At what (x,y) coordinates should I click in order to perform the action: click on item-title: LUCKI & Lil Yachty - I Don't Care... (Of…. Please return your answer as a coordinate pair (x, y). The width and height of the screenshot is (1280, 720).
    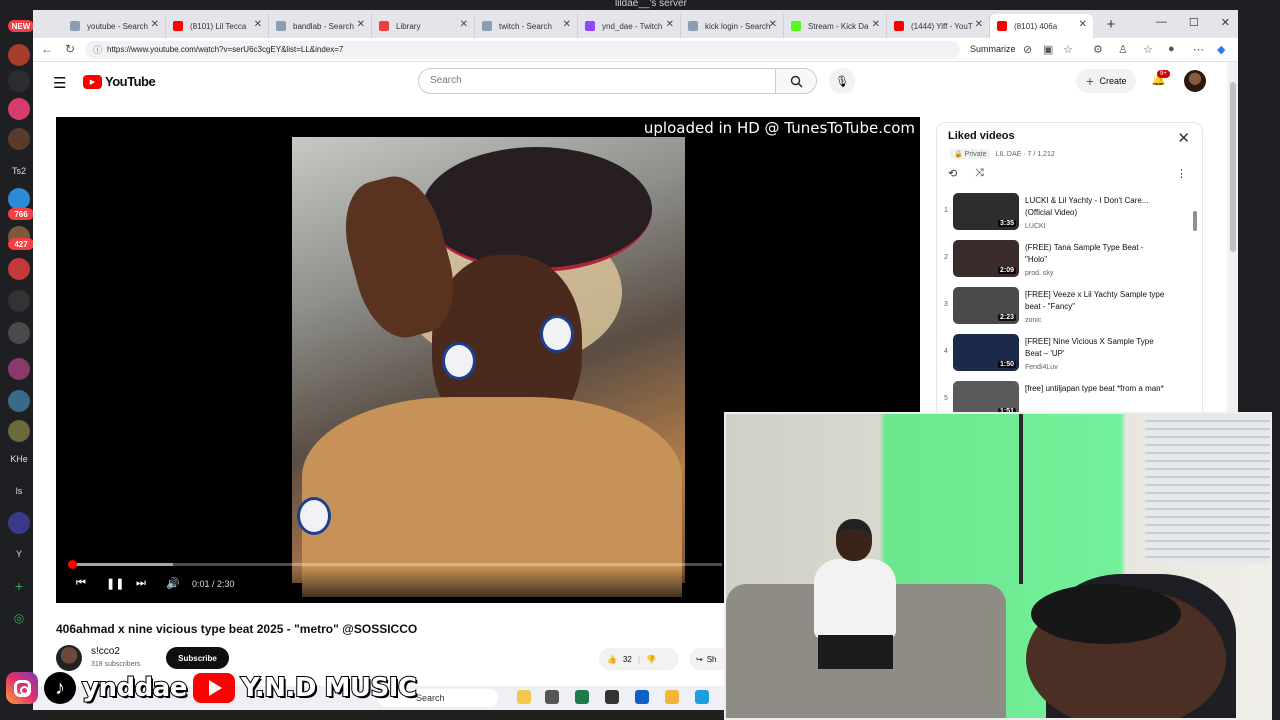
    Looking at the image, I should click on (1095, 207).